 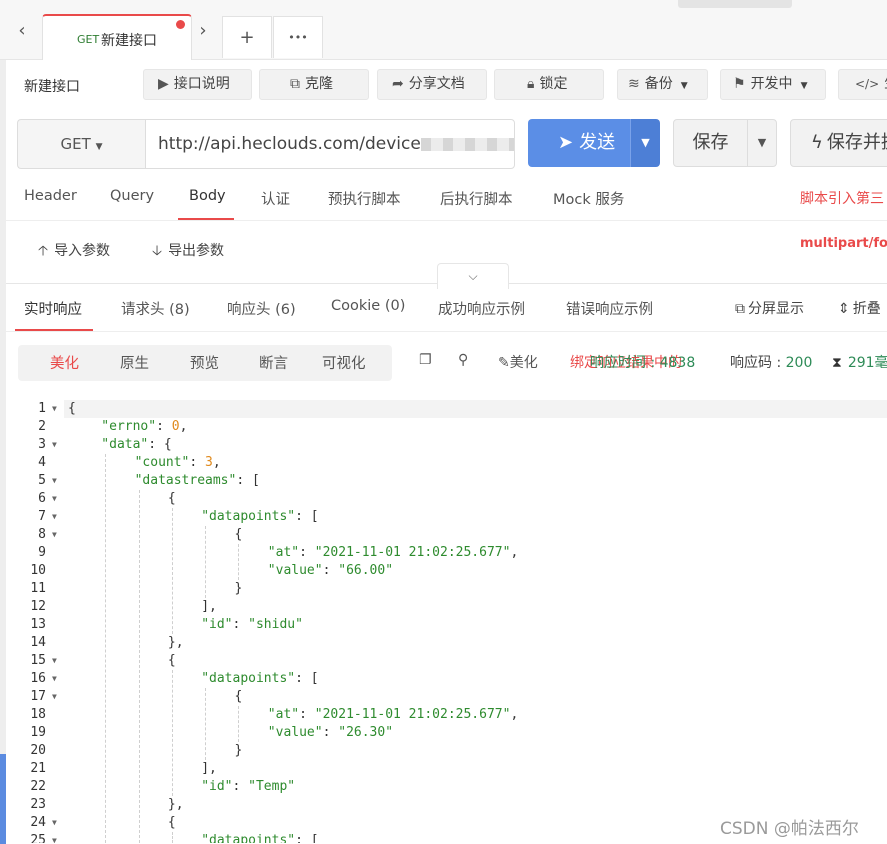 I want to click on line-number: 12, so click(x=38, y=606).